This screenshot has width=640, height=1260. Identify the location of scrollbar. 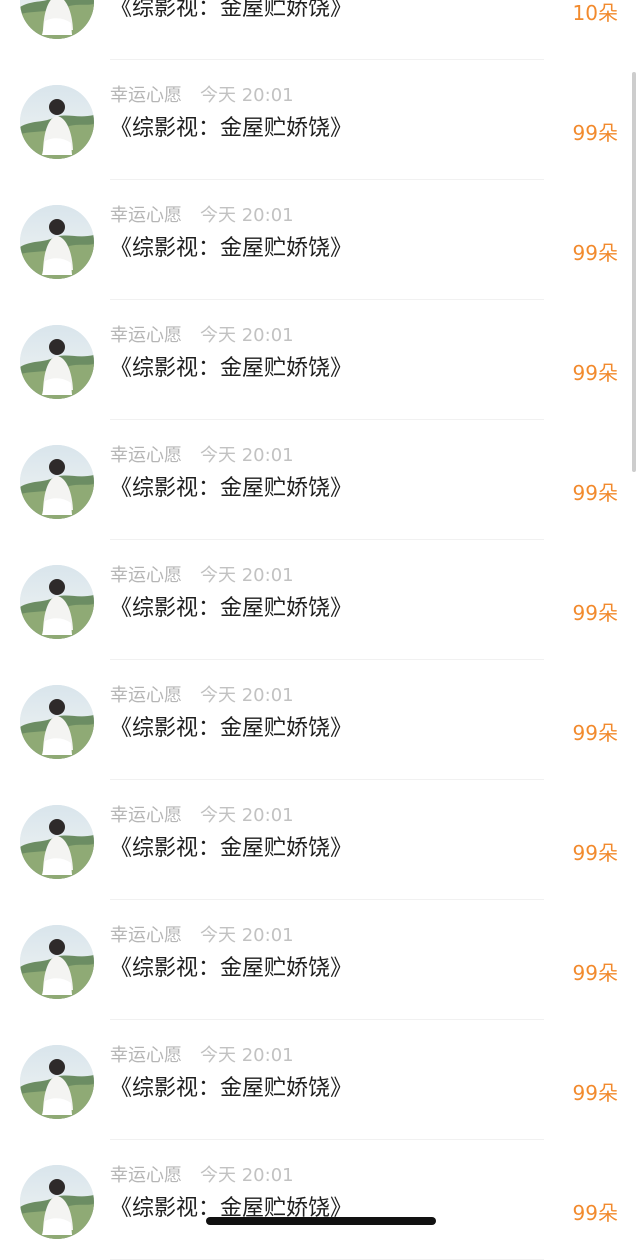
(634, 272).